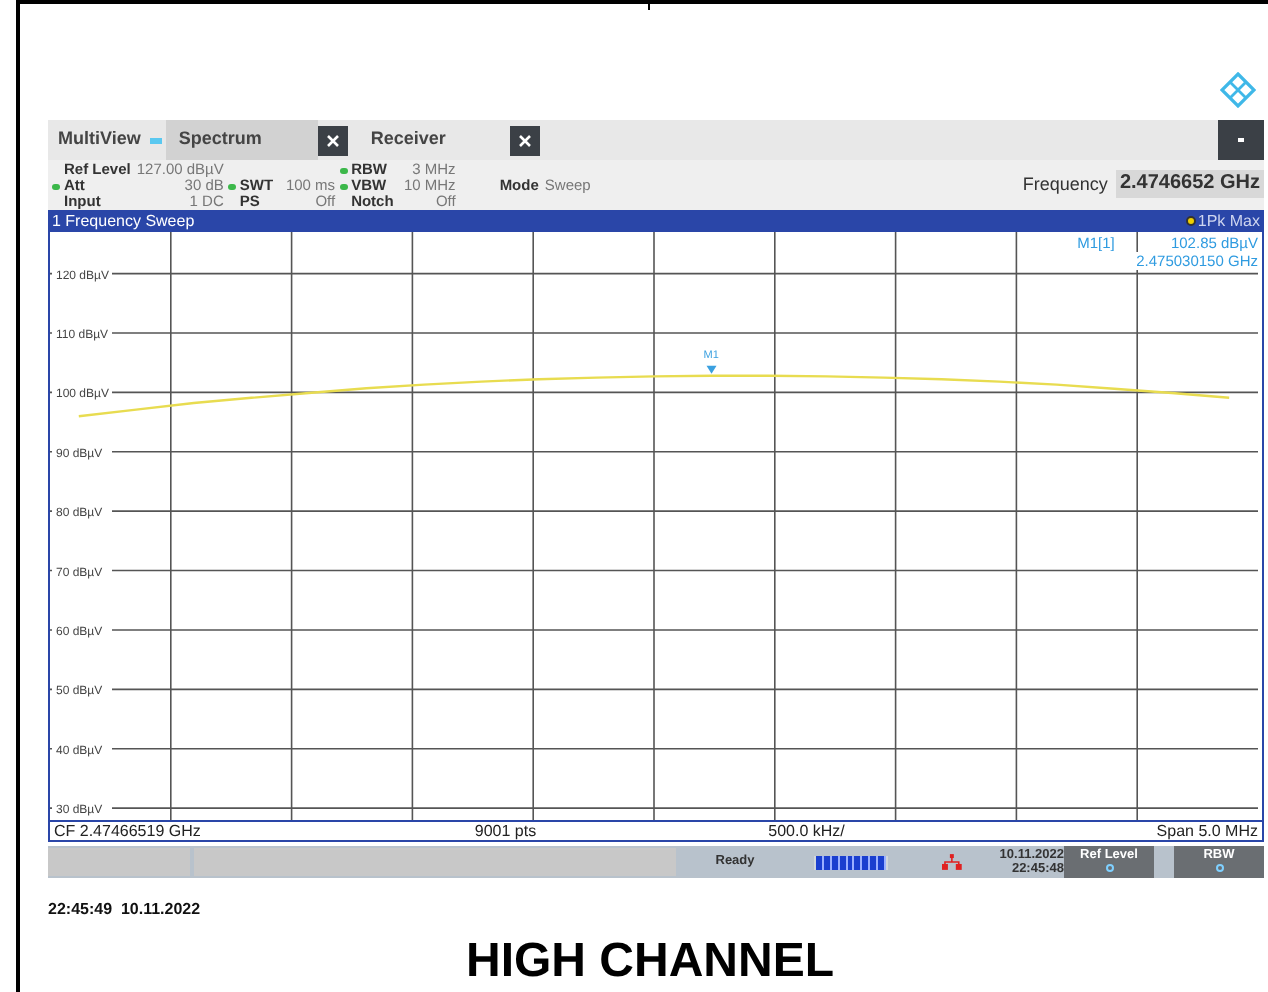 Image resolution: width=1268 pixels, height=992 pixels. What do you see at coordinates (1189, 183) in the screenshot?
I see `frequency-field: 2.4746652 GHz` at bounding box center [1189, 183].